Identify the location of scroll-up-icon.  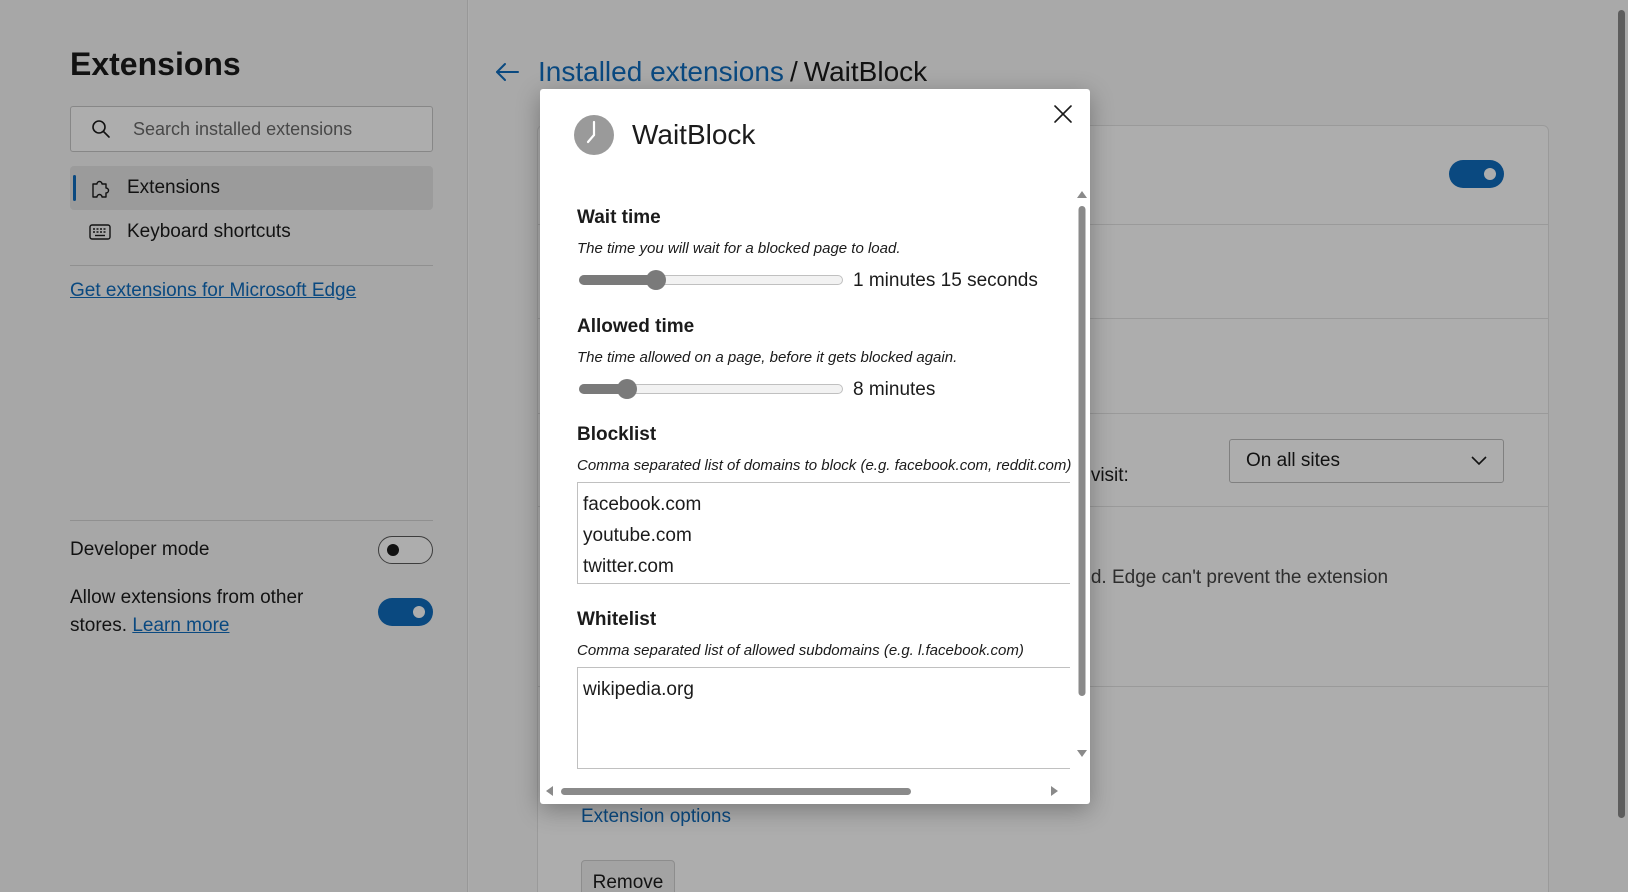
(1082, 194).